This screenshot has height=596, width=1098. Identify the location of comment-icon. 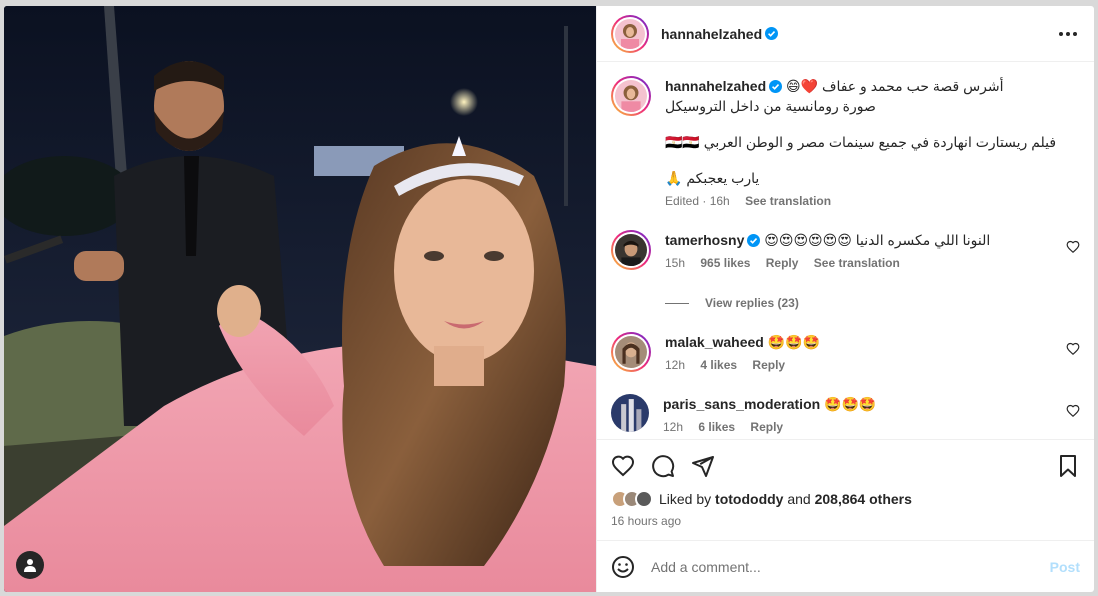
(663, 466).